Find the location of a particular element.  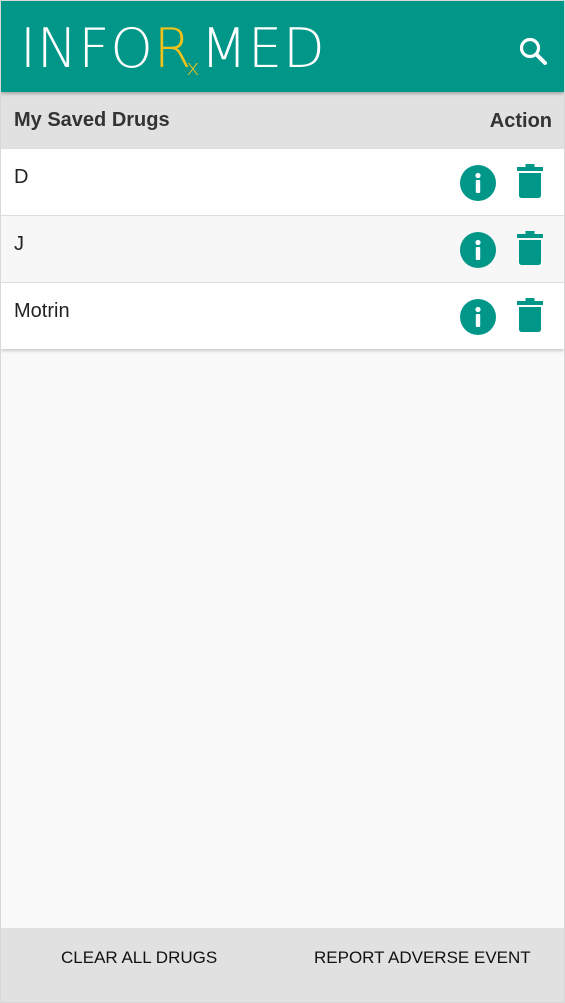

bottom-action-bar: CLEAR ALL DRUGS REPORT ADVERSE EVENT is located at coordinates (282, 965).